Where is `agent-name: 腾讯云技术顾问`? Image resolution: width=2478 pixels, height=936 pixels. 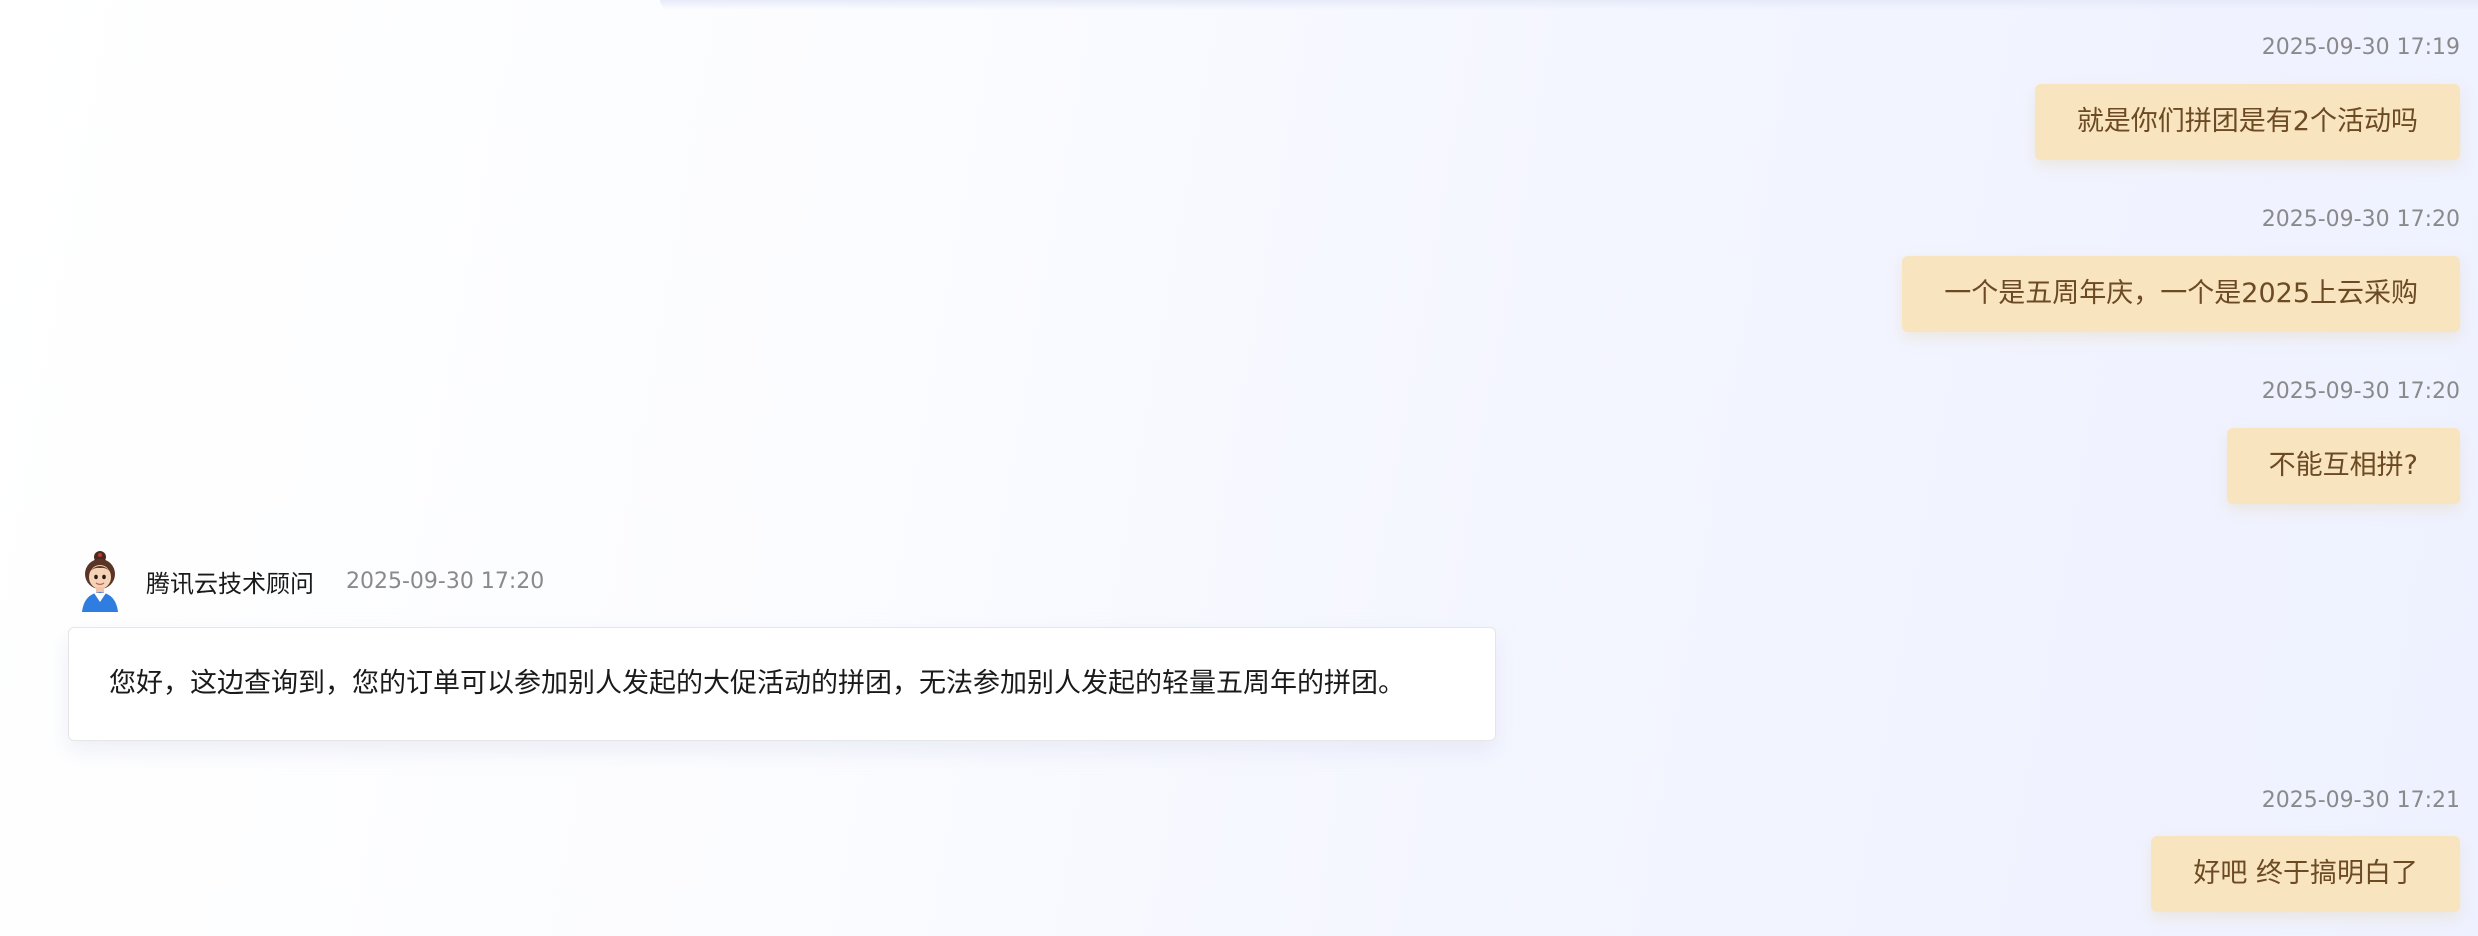
agent-name: 腾讯云技术顾问 is located at coordinates (230, 583).